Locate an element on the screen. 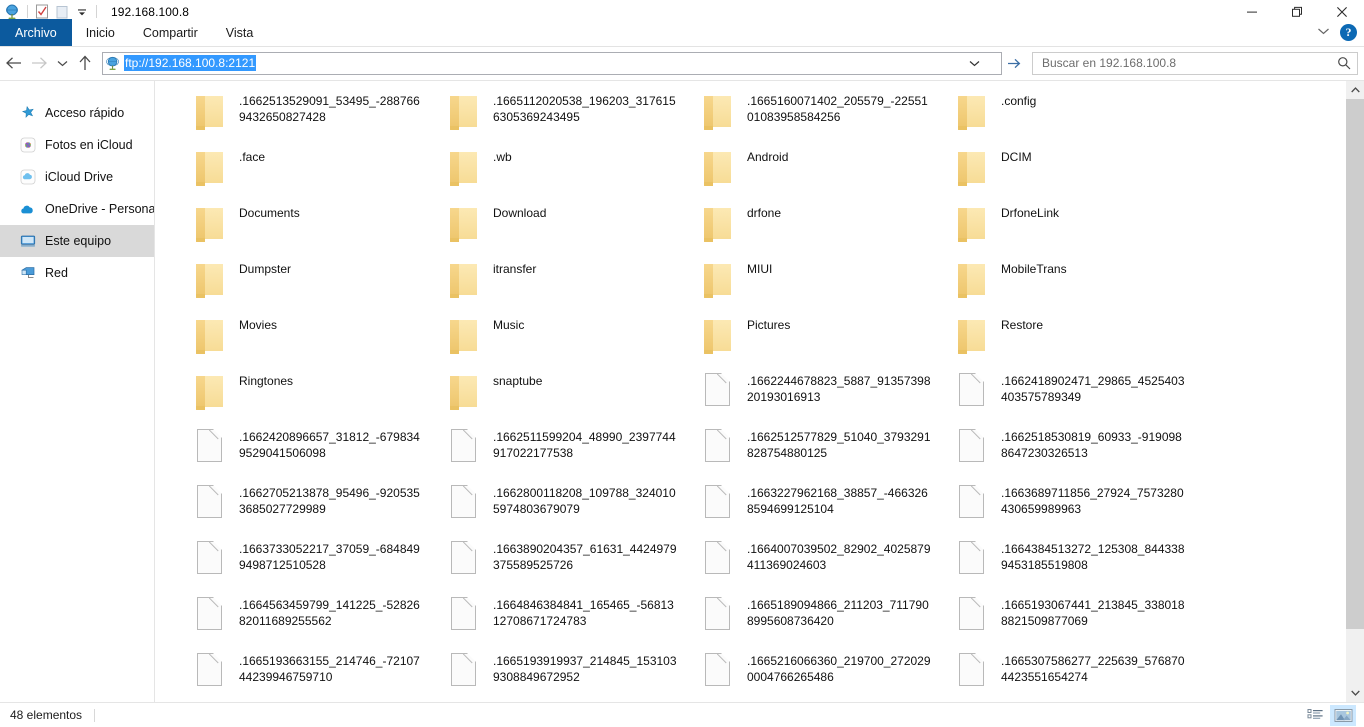 The width and height of the screenshot is (1364, 727). file-tile: Movies is located at coordinates (320, 341).